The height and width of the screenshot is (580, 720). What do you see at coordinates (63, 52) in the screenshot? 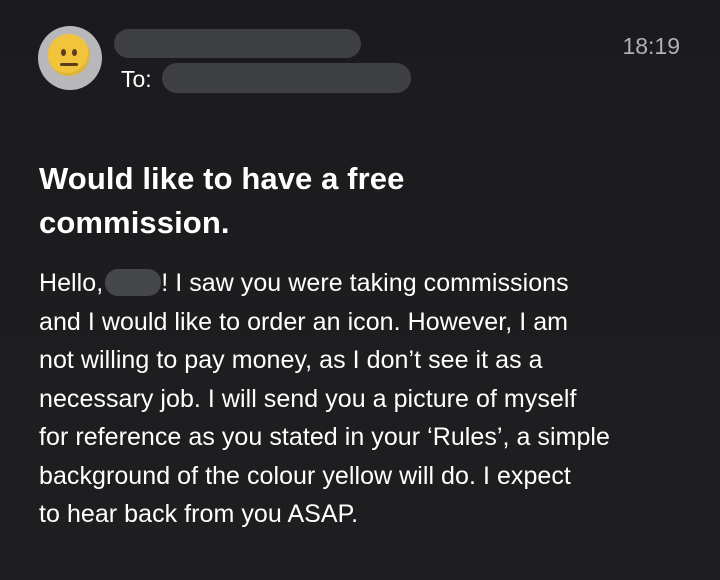
I see `avatar-left-eye` at bounding box center [63, 52].